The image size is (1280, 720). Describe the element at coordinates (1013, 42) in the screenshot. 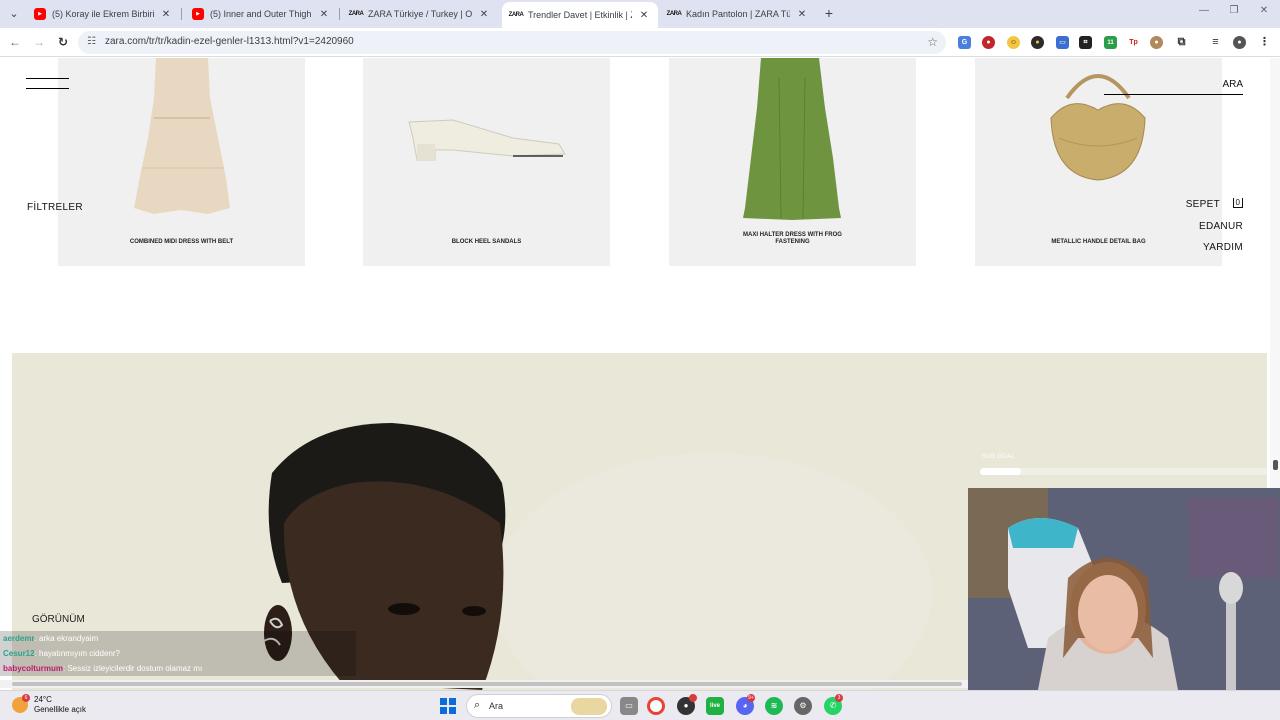

I see `smiley-extension-icon: ☺` at that location.